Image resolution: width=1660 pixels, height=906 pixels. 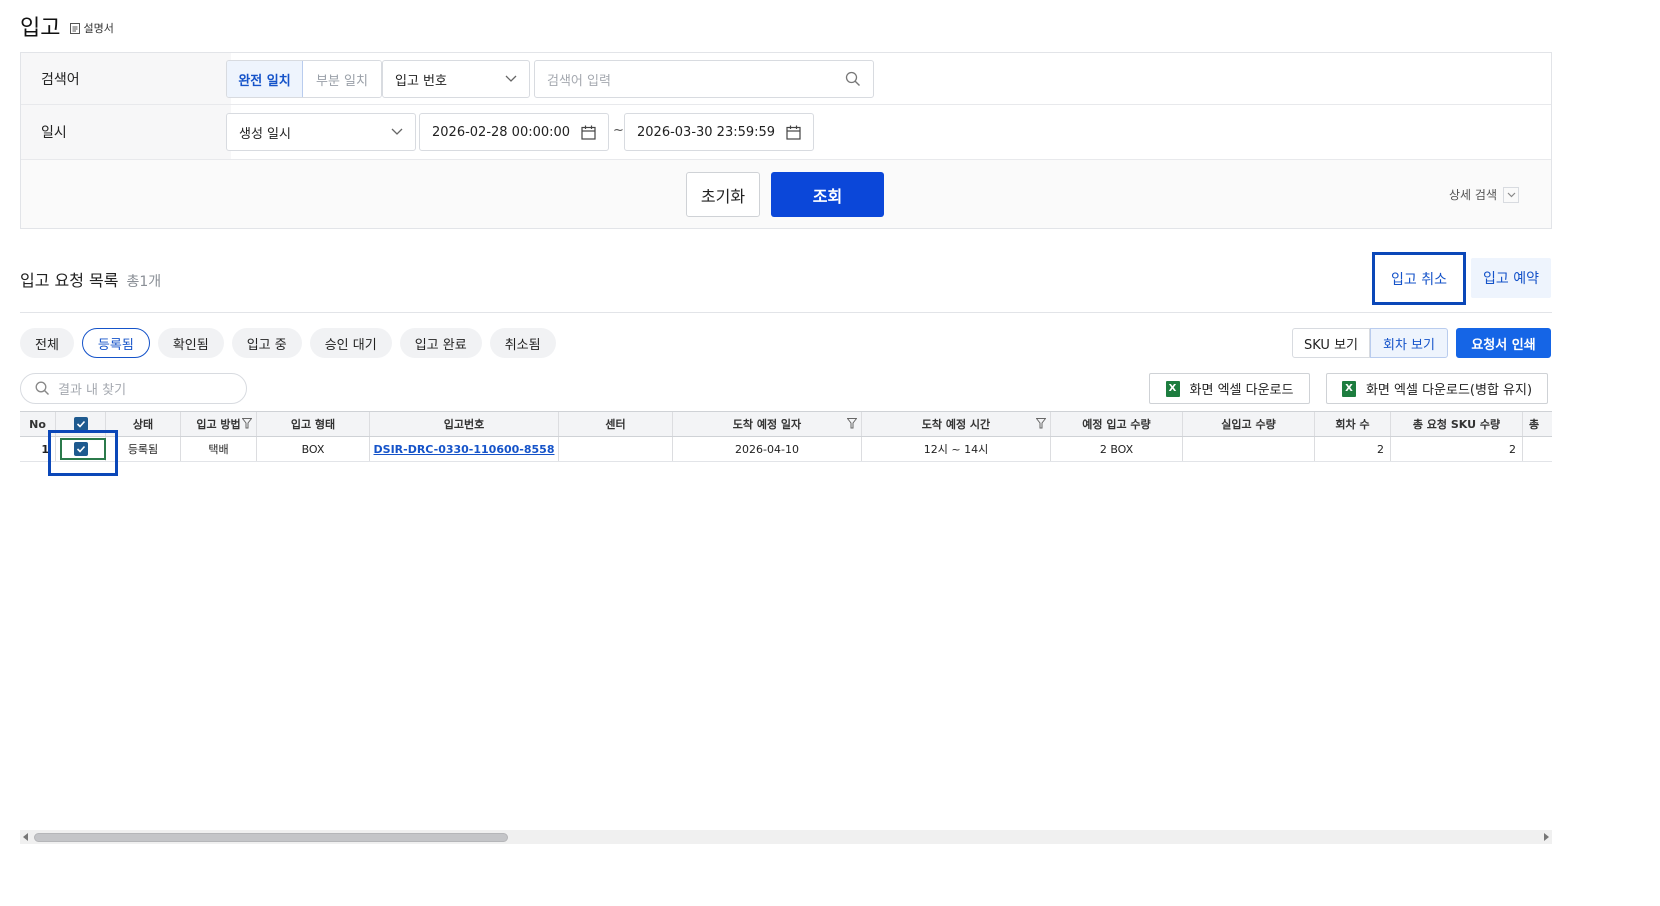 I want to click on keyword-input-placeholder: 검색어 입력, so click(x=579, y=81).